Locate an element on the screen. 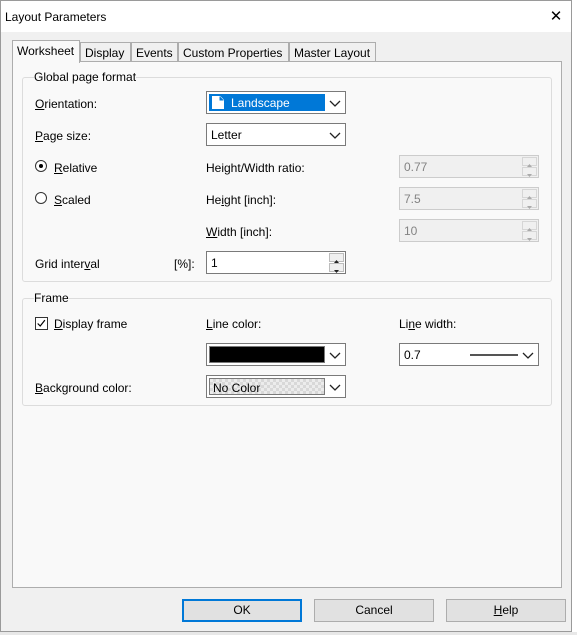  tab-custom-properties: Custom Properties is located at coordinates (233, 52).